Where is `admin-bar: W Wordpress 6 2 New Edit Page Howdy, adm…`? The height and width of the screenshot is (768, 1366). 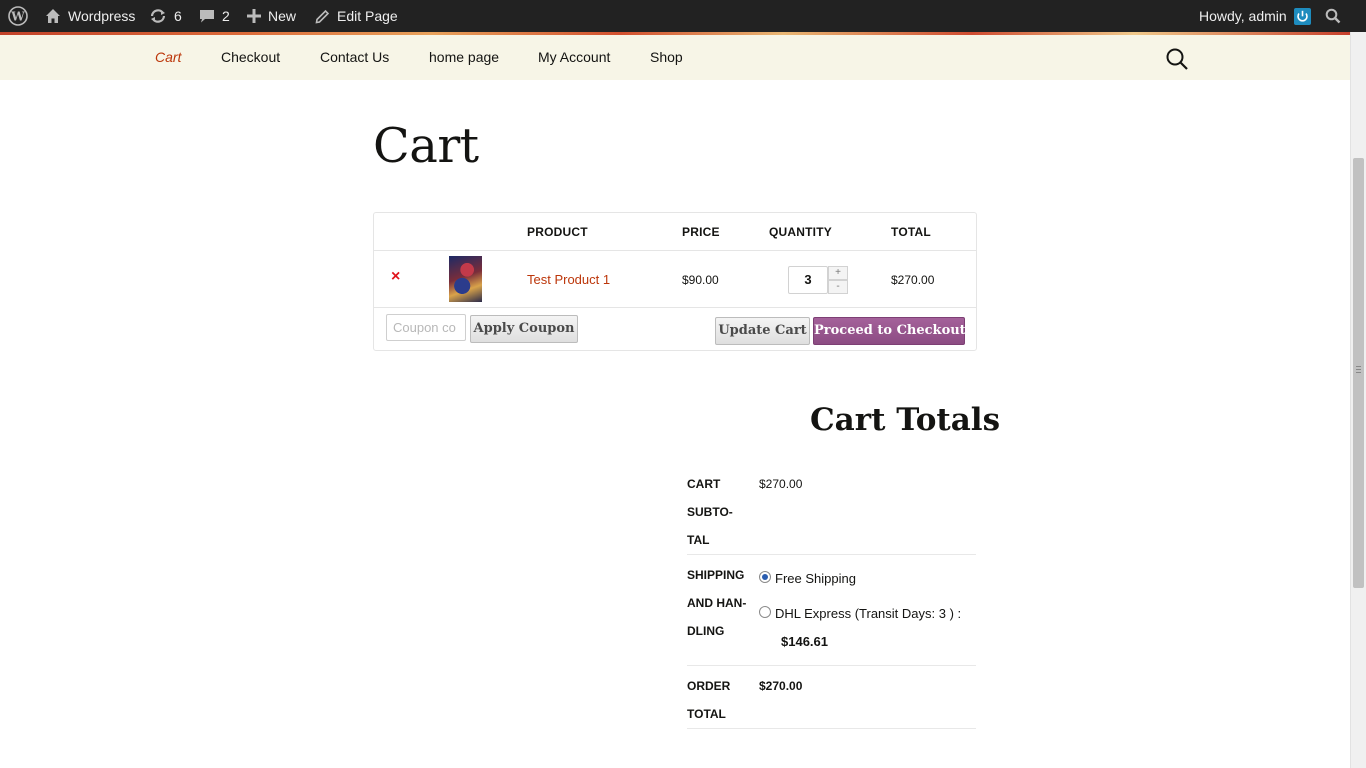
admin-bar: W Wordpress 6 2 New Edit Page Howdy, adm… is located at coordinates (683, 16).